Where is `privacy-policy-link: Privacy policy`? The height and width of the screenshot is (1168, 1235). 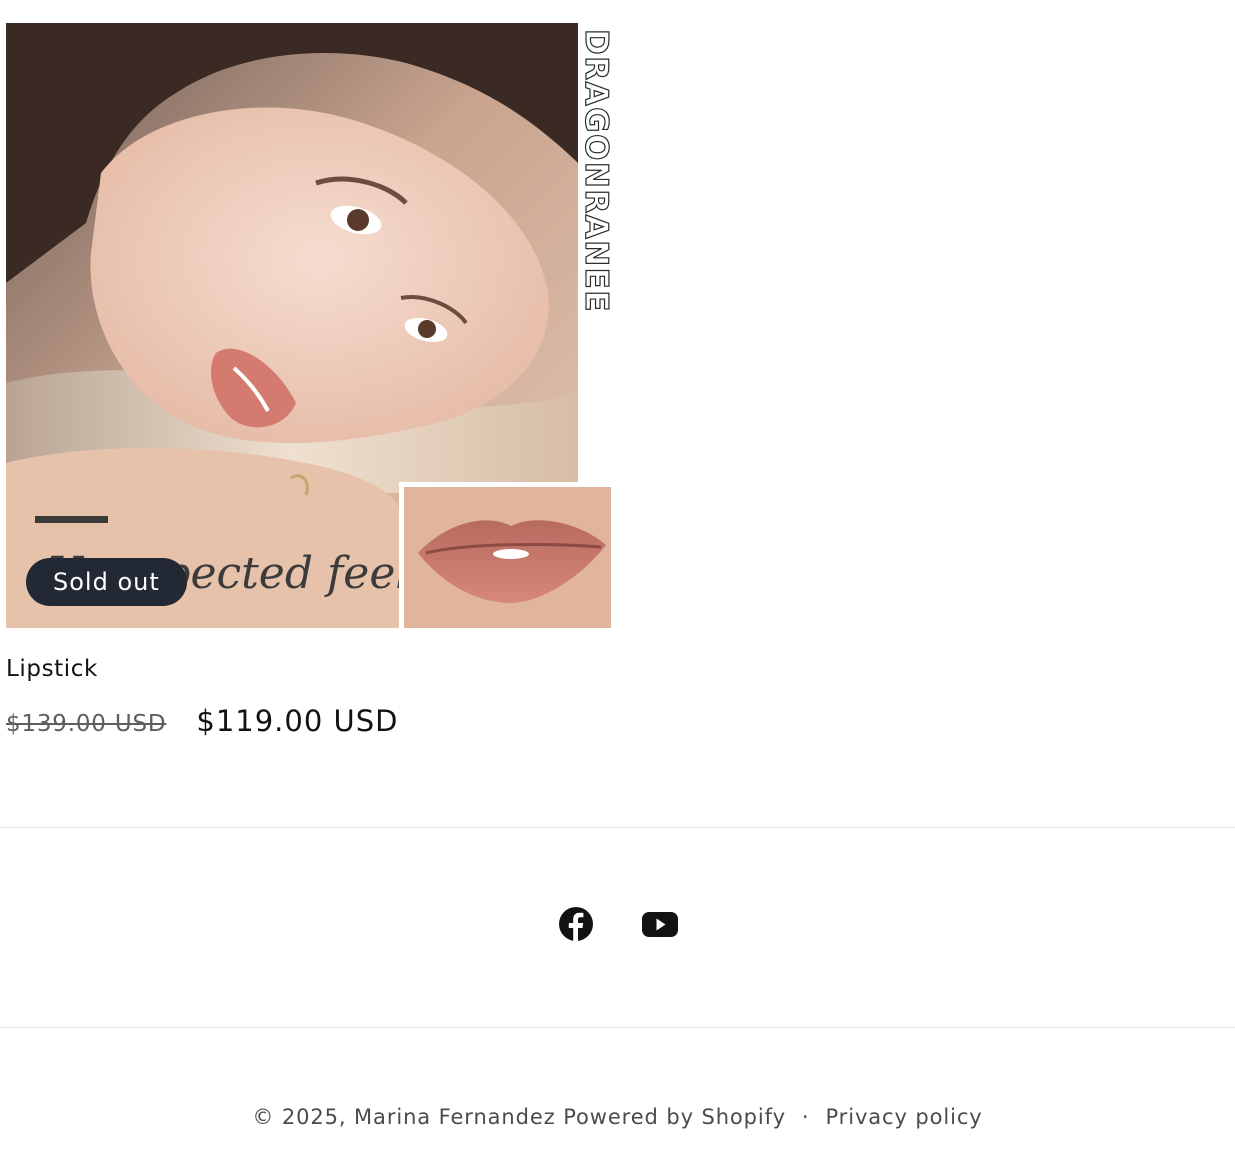
privacy-policy-link: Privacy policy is located at coordinates (903, 1117).